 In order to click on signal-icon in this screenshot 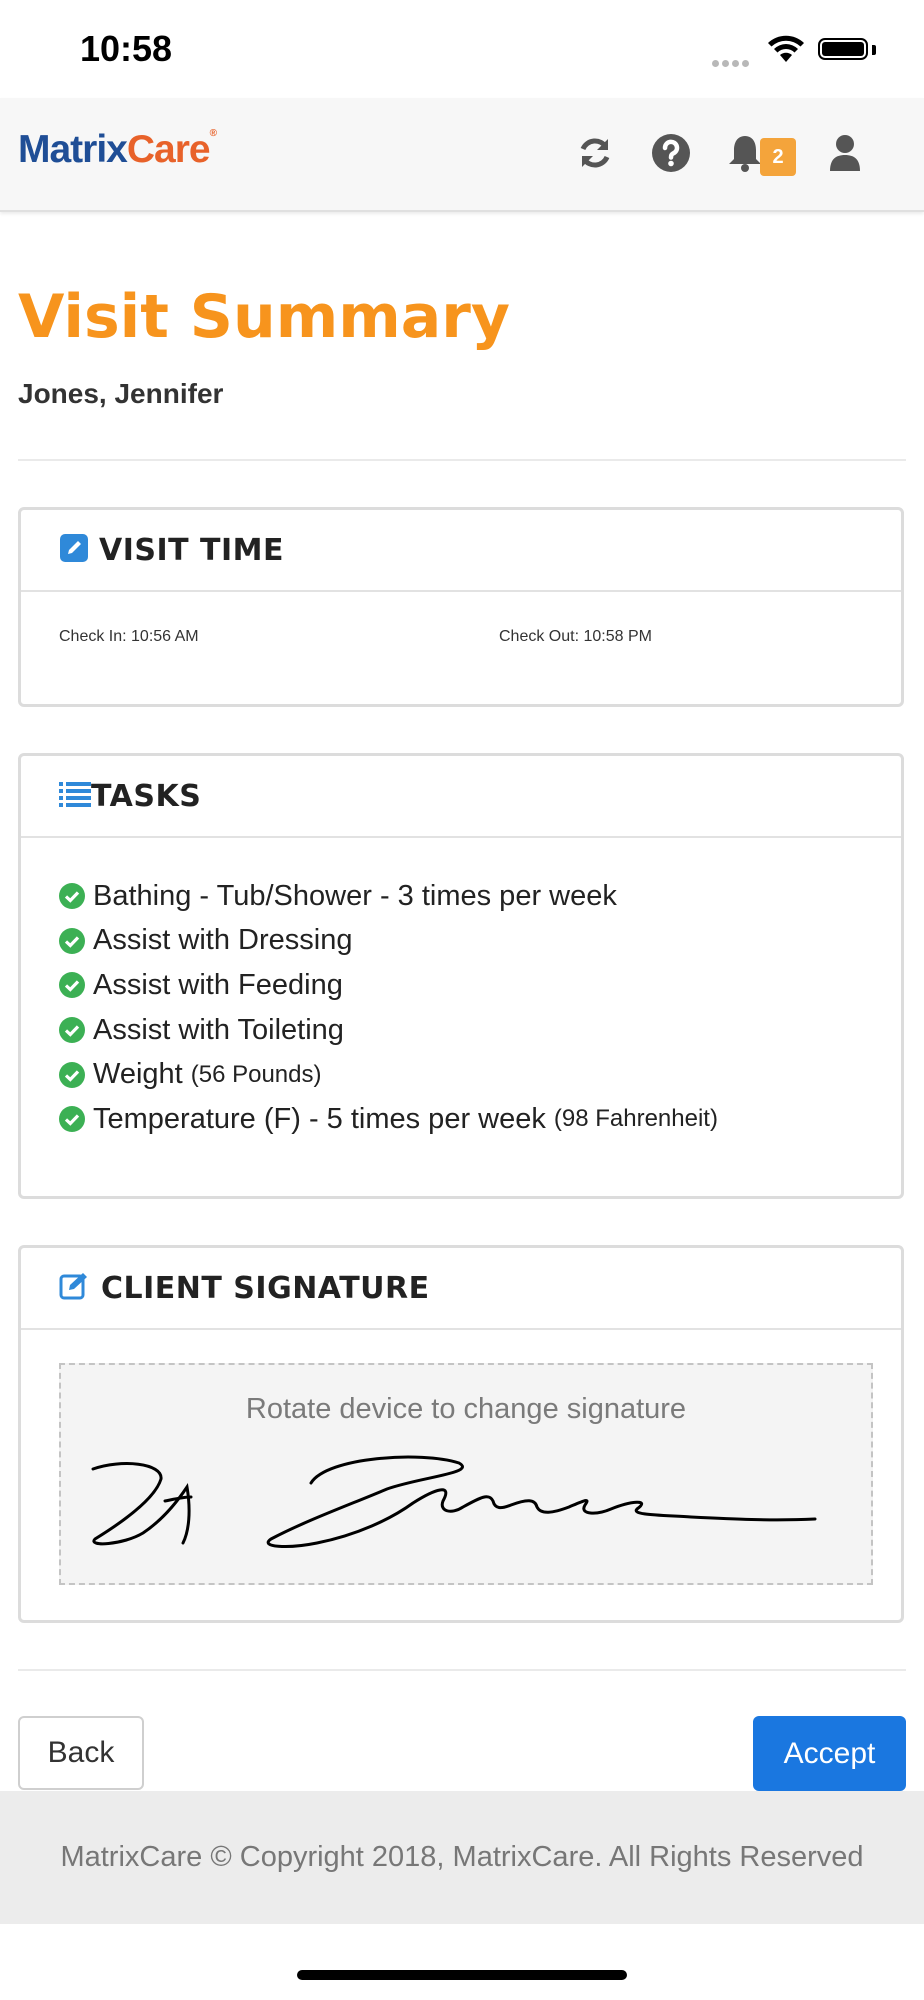, I will do `click(732, 63)`.